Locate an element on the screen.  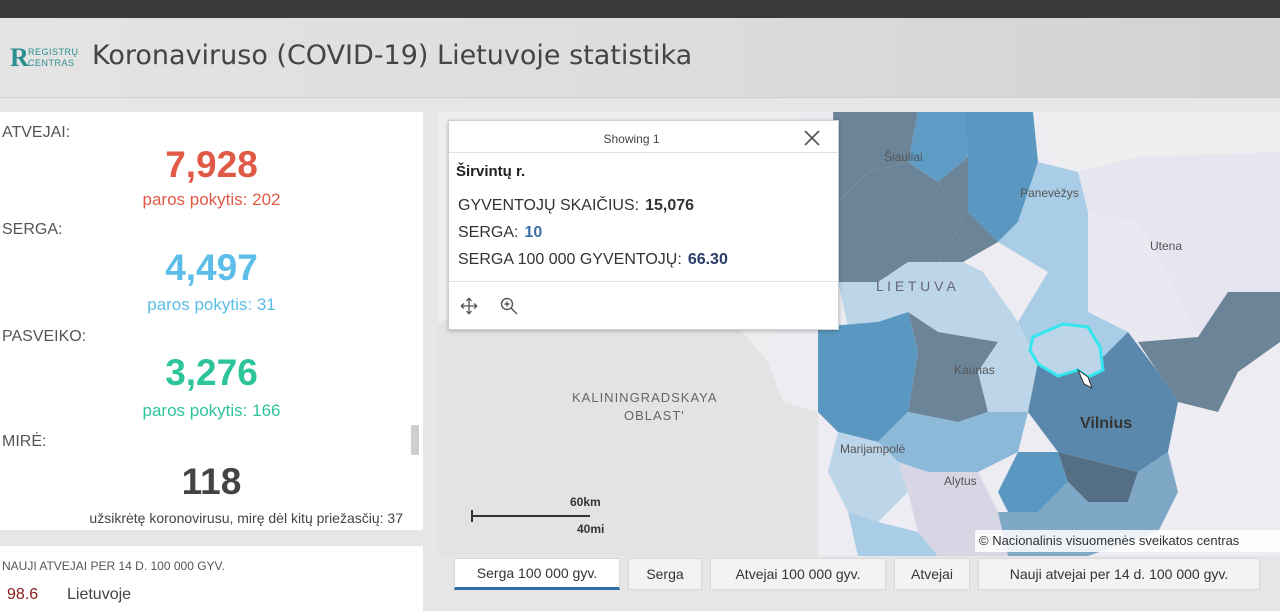
new-cases-title: NAUJI ATVEJAI PER 14 D. 100 000 GYV. is located at coordinates (113, 566).